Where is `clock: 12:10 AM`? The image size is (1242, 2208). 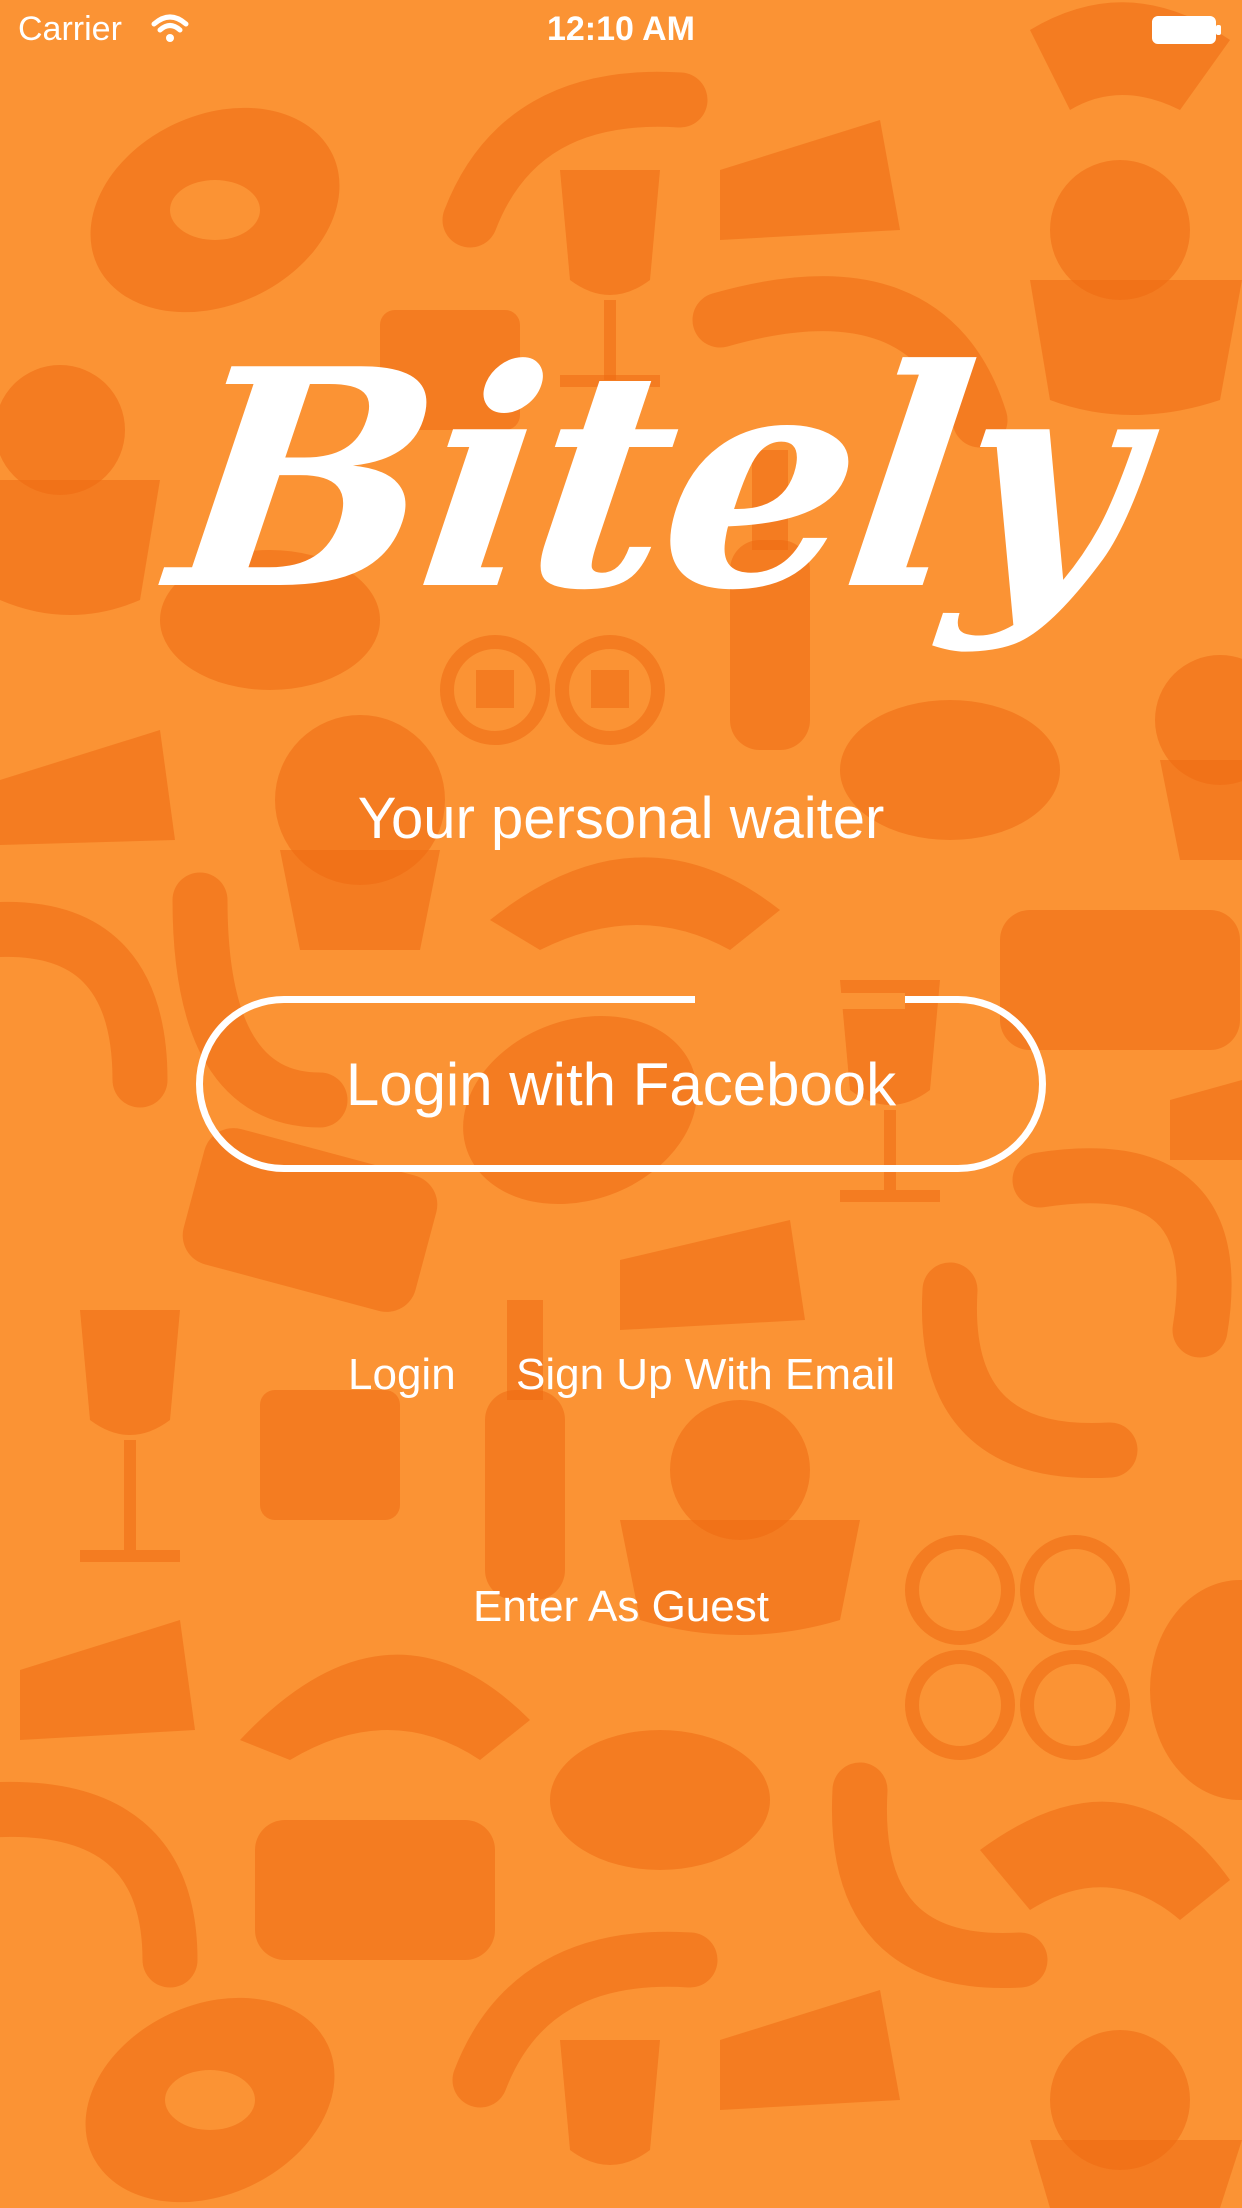
clock: 12:10 AM is located at coordinates (621, 29).